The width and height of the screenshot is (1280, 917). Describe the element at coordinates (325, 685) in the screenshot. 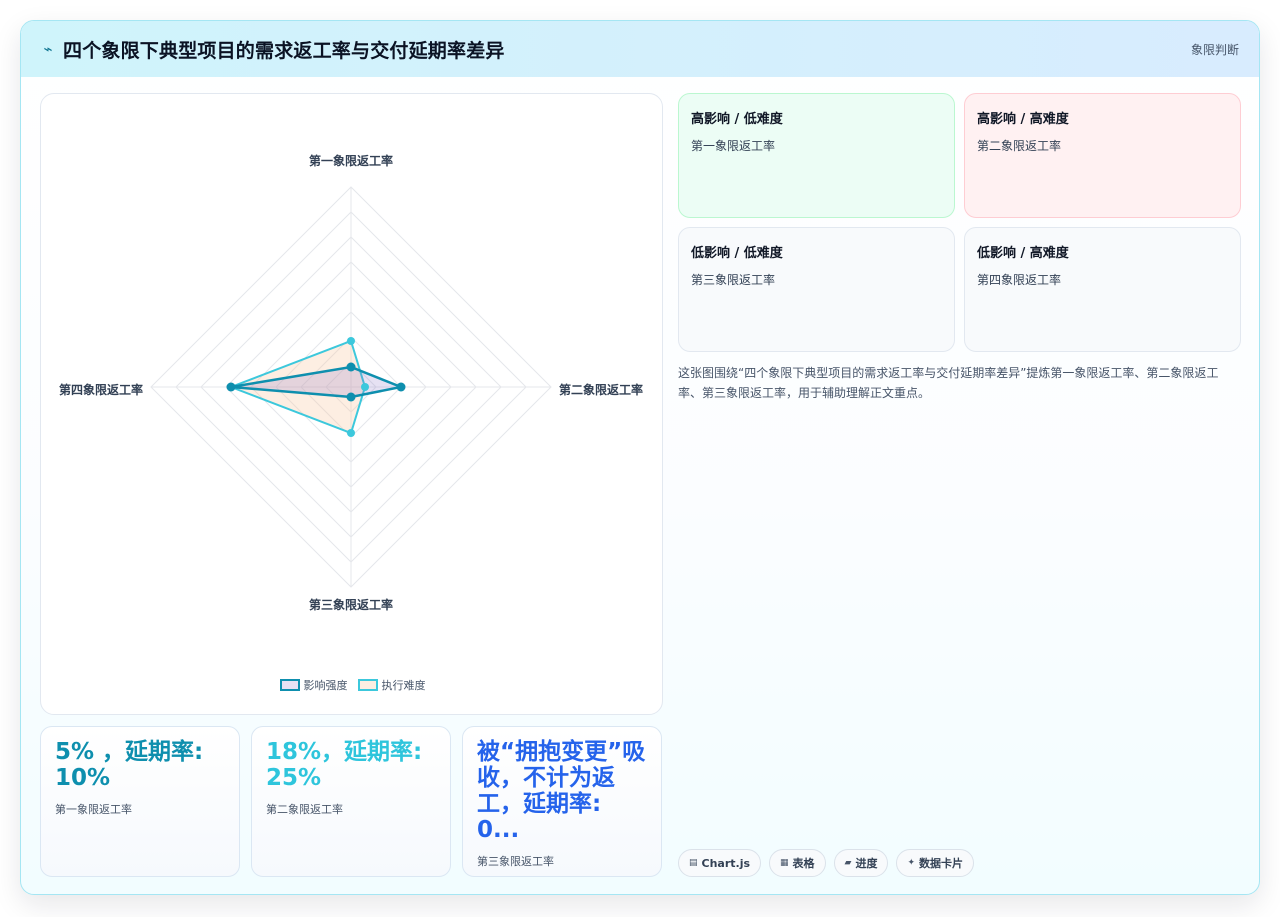

I see `legend-label-impact: 影响强度` at that location.